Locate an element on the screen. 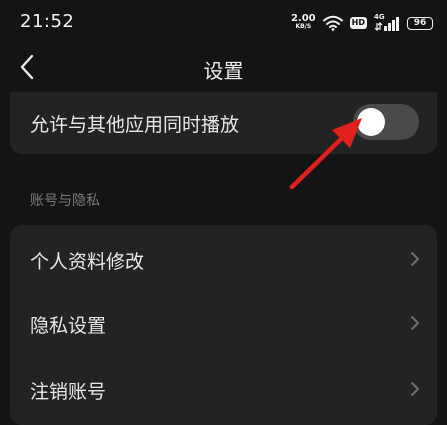 This screenshot has width=447, height=425. network-speed-unit: KB/S is located at coordinates (303, 26).